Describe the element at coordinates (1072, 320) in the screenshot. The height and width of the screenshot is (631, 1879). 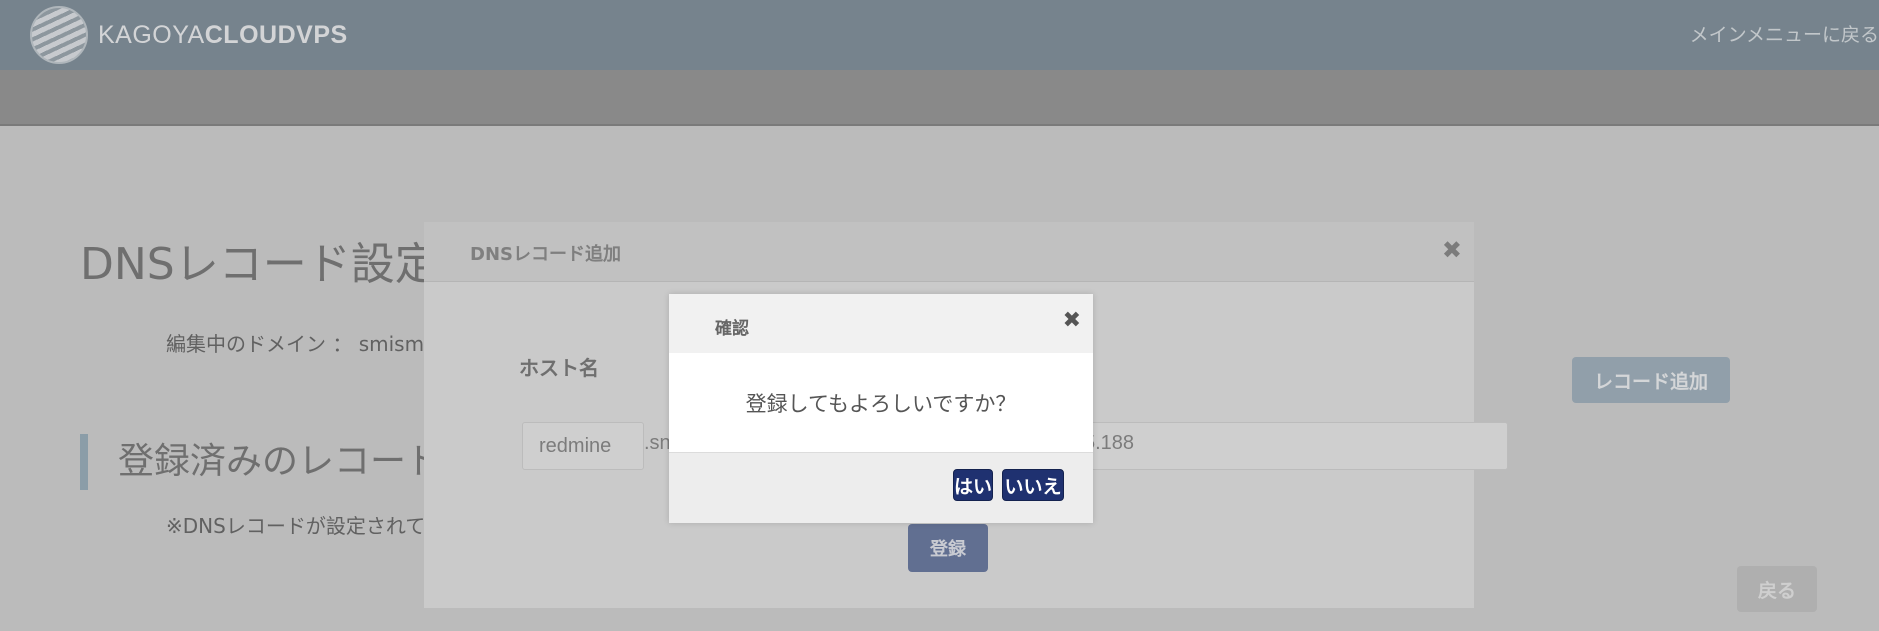
I see `confirm-close-icon: ✖` at that location.